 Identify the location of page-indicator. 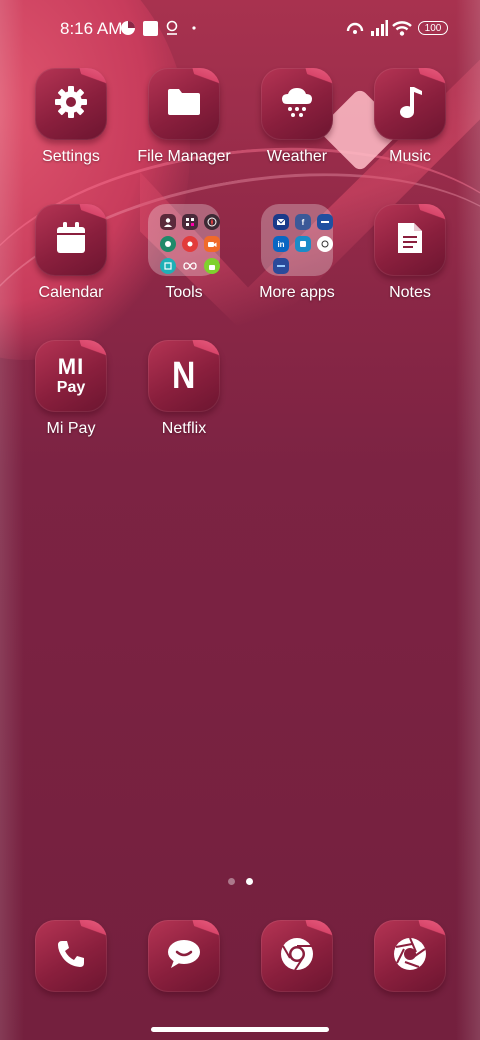
(240, 881).